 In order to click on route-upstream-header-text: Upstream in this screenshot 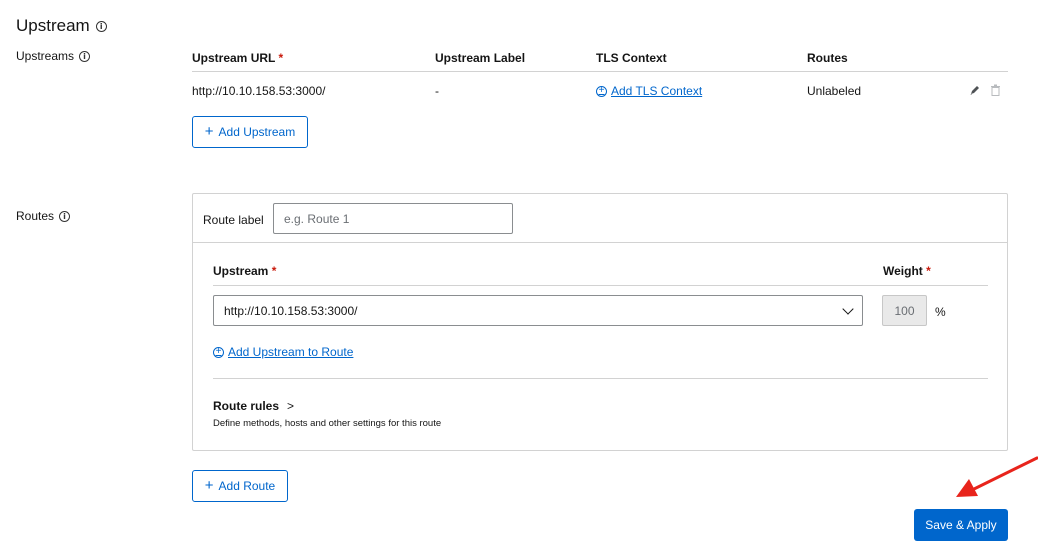, I will do `click(241, 271)`.